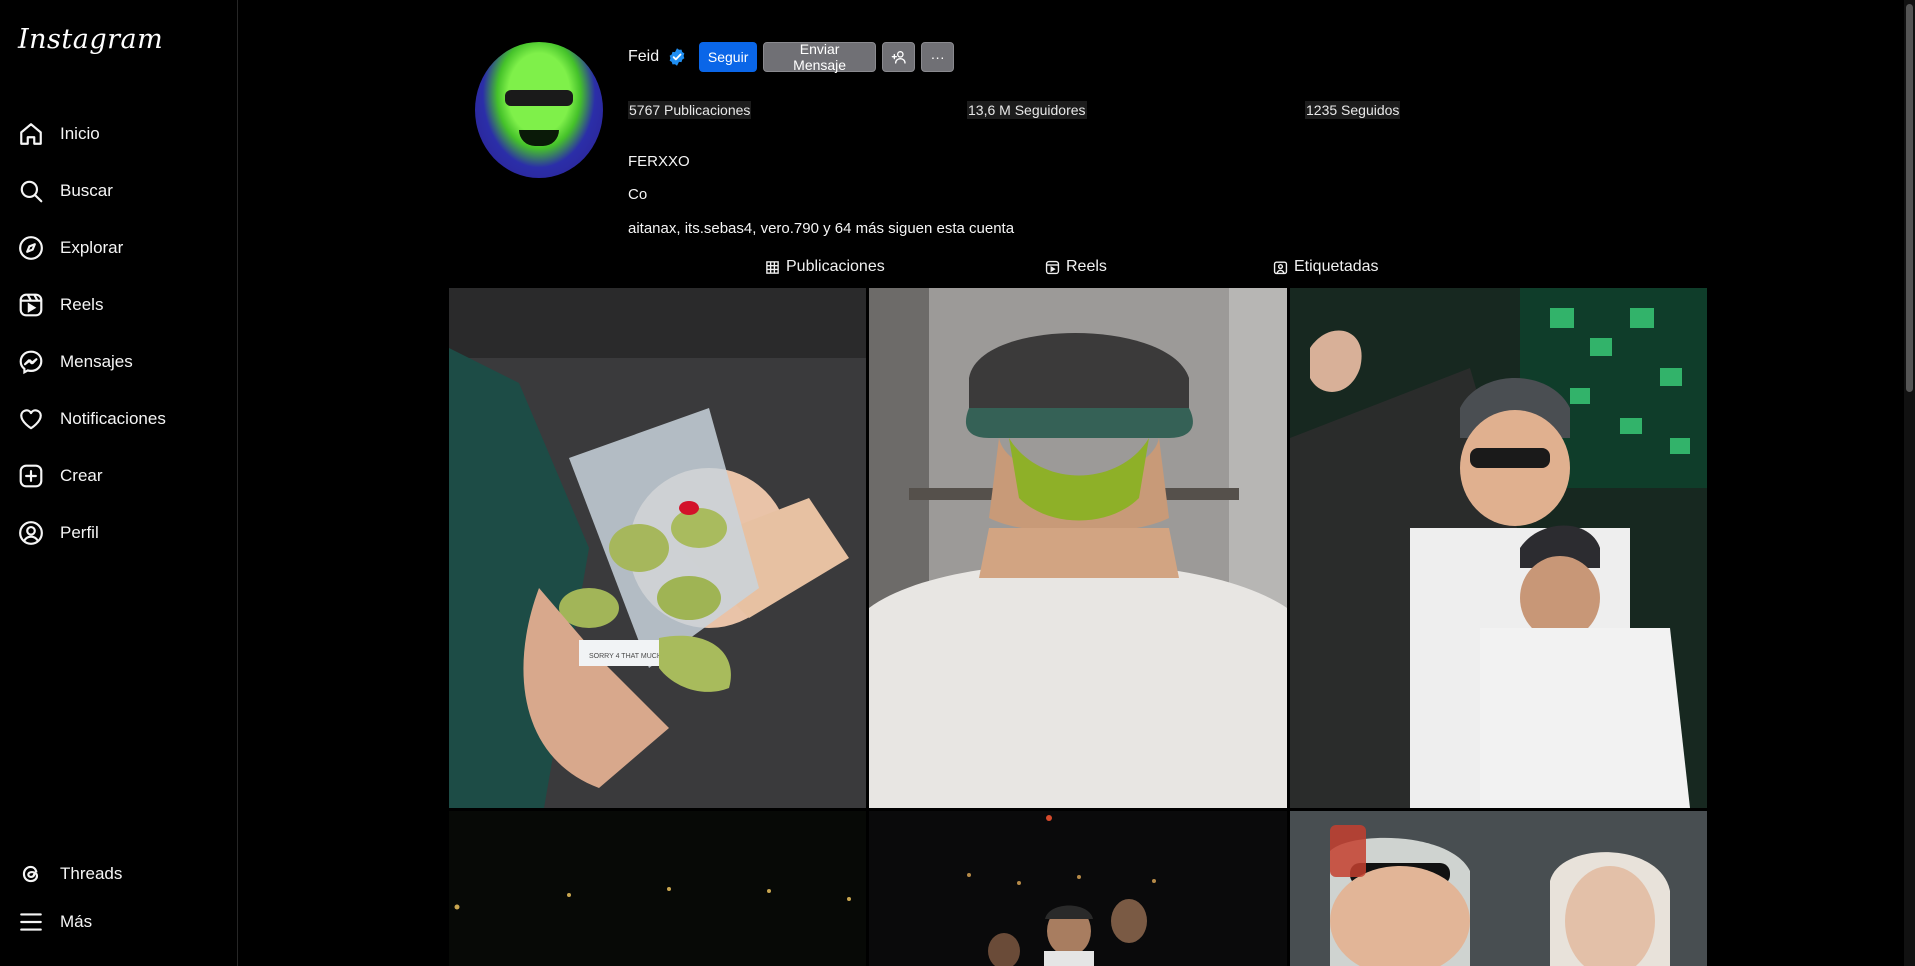 The image size is (1915, 966). I want to click on profile-username: Feid, so click(644, 56).